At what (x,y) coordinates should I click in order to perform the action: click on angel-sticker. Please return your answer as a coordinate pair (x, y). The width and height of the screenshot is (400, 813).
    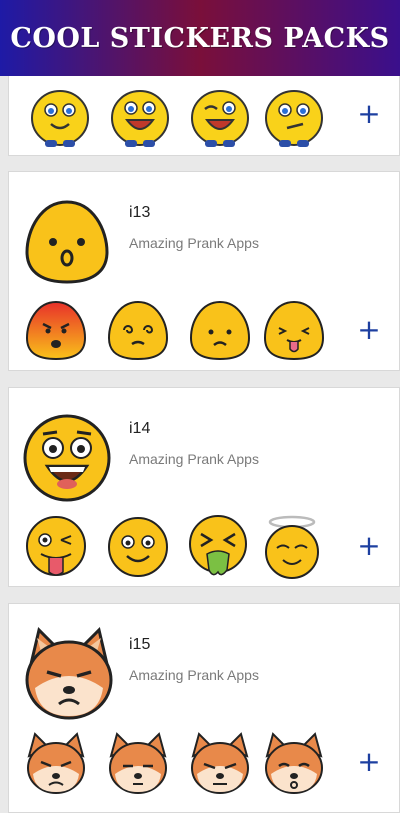
    Looking at the image, I should click on (292, 547).